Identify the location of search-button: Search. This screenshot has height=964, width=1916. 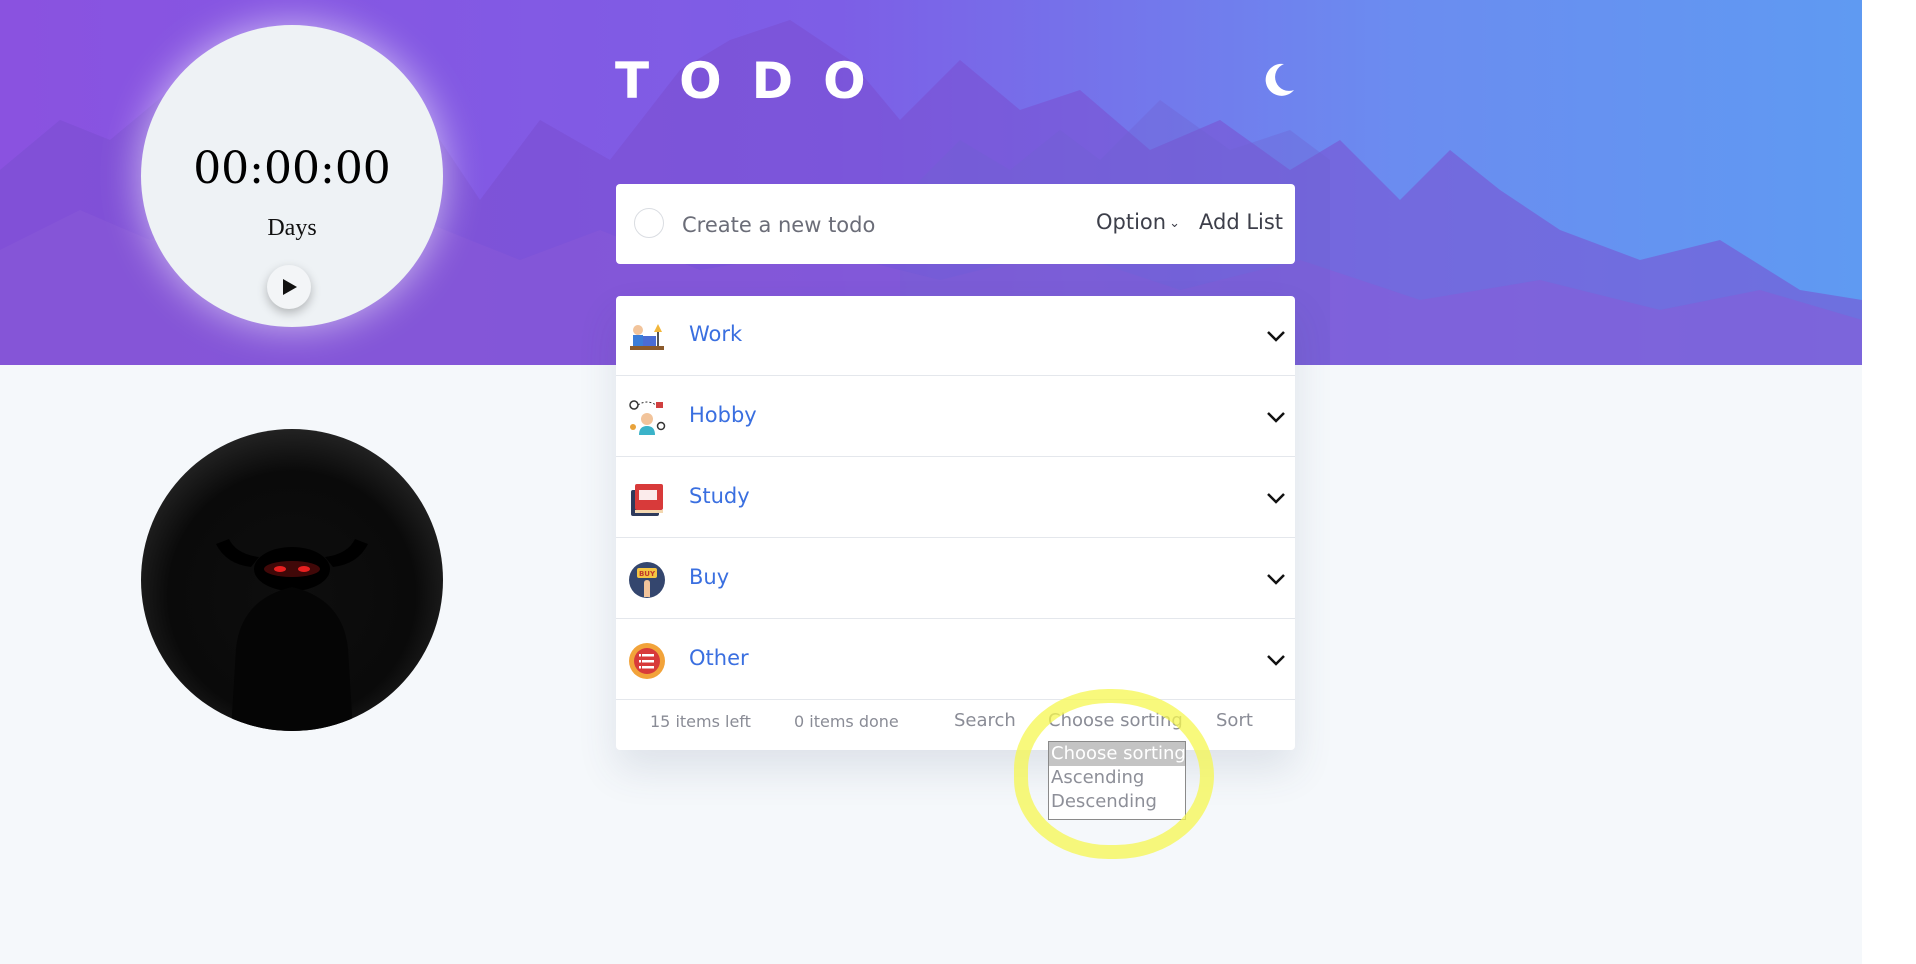
(985, 720).